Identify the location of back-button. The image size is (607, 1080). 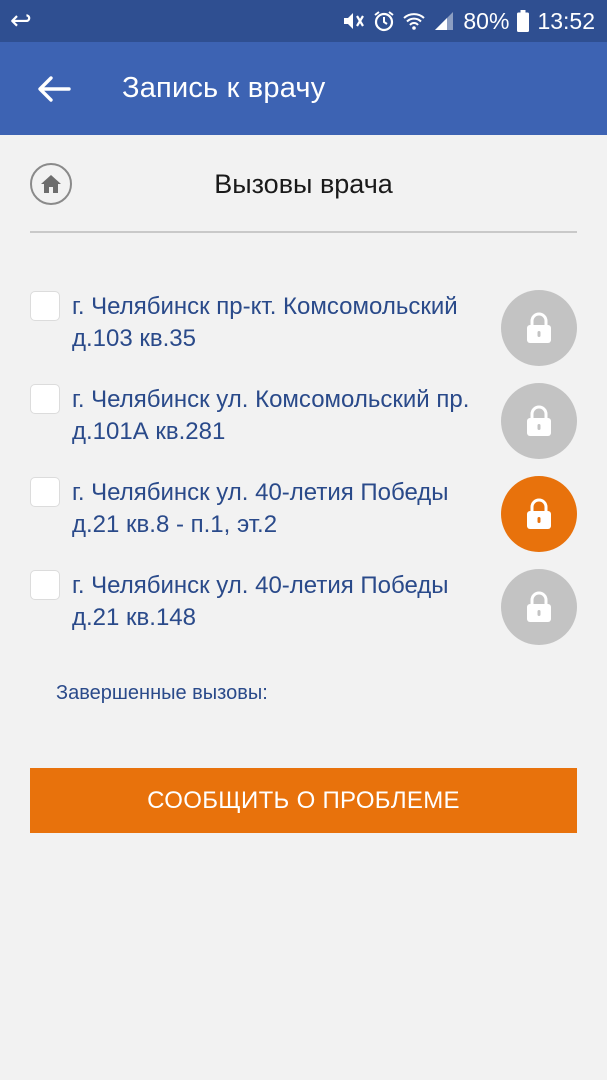
(61, 89).